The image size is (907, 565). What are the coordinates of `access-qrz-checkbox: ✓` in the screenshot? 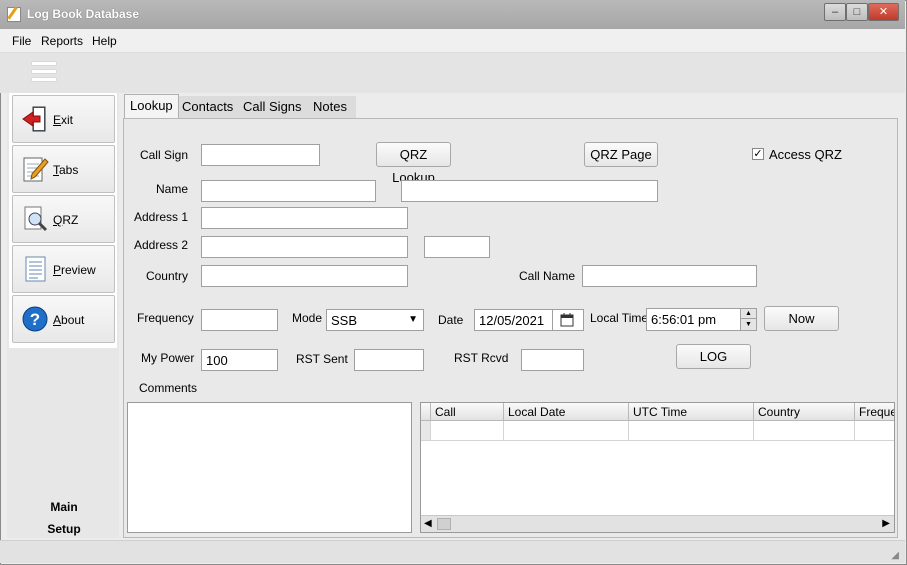 It's located at (758, 154).